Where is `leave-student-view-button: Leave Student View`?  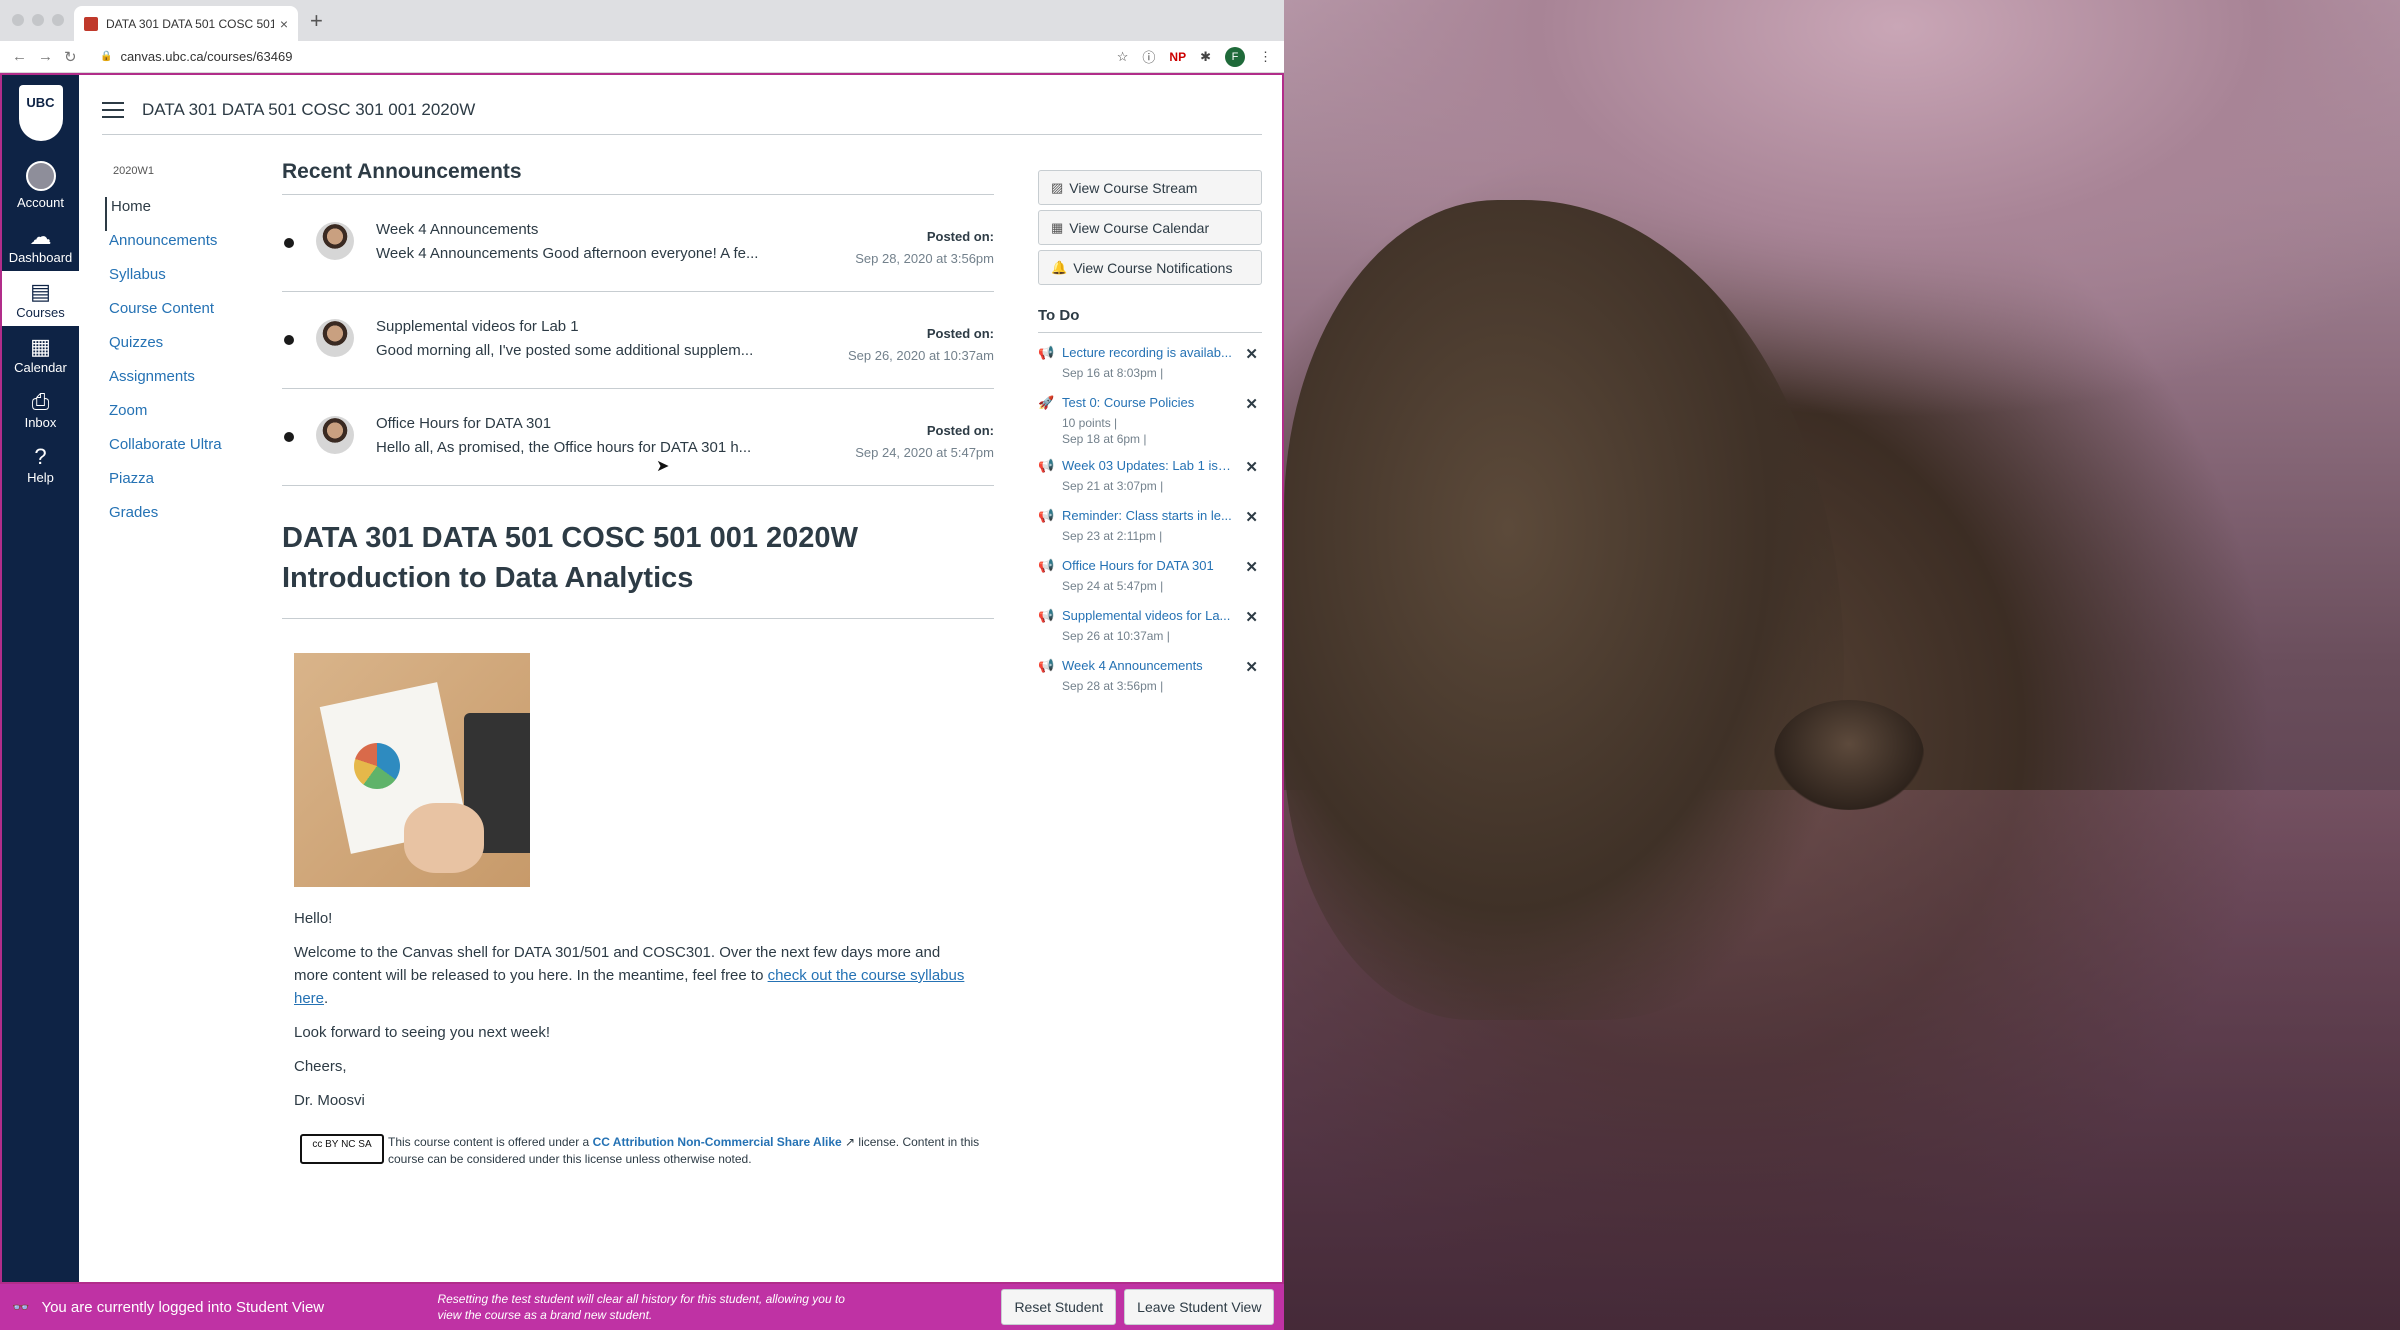
leave-student-view-button: Leave Student View is located at coordinates (1199, 1307).